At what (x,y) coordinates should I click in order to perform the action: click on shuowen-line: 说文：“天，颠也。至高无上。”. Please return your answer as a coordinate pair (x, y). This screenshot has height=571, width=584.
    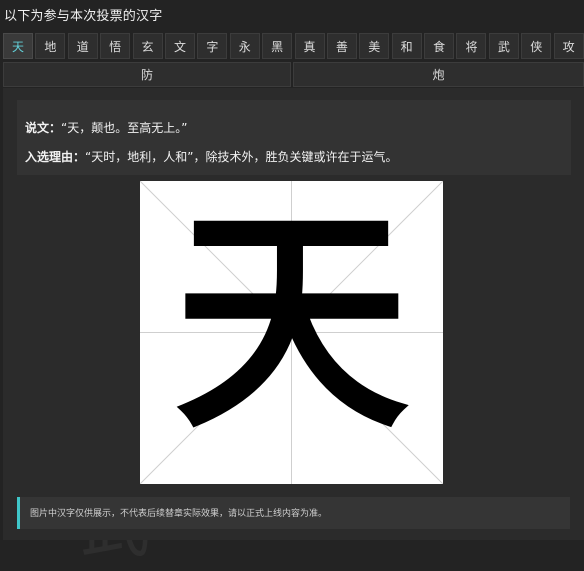
    Looking at the image, I should click on (106, 127).